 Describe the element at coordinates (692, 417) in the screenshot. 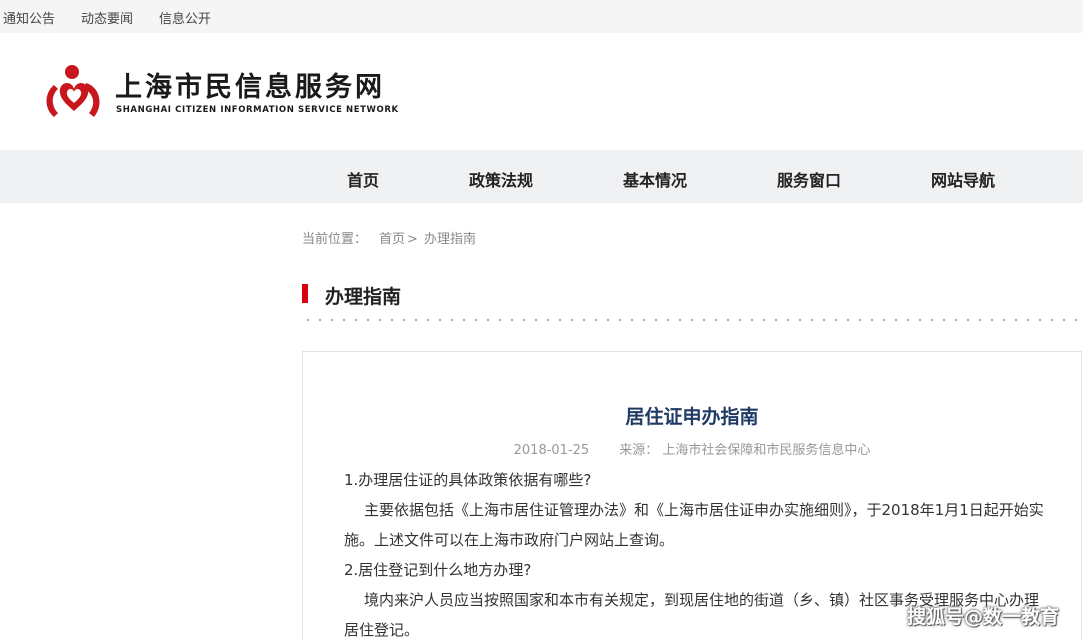

I see `article-title: 居住证申办指南` at that location.